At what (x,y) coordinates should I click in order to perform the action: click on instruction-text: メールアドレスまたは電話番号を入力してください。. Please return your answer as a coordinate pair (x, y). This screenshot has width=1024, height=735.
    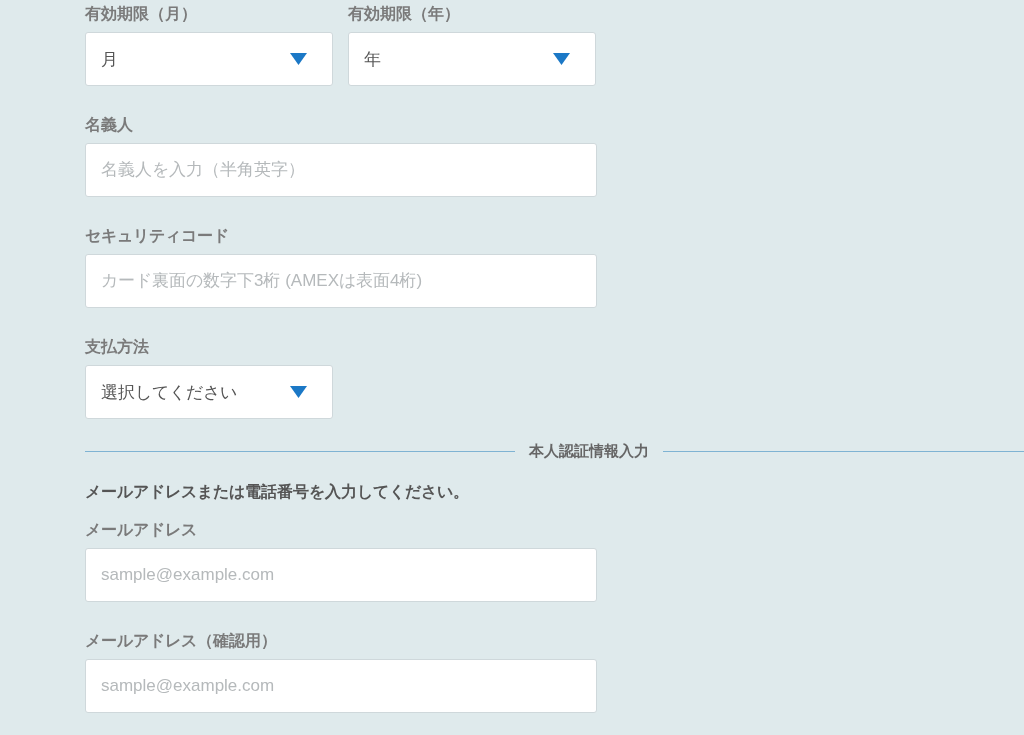
    Looking at the image, I should click on (277, 492).